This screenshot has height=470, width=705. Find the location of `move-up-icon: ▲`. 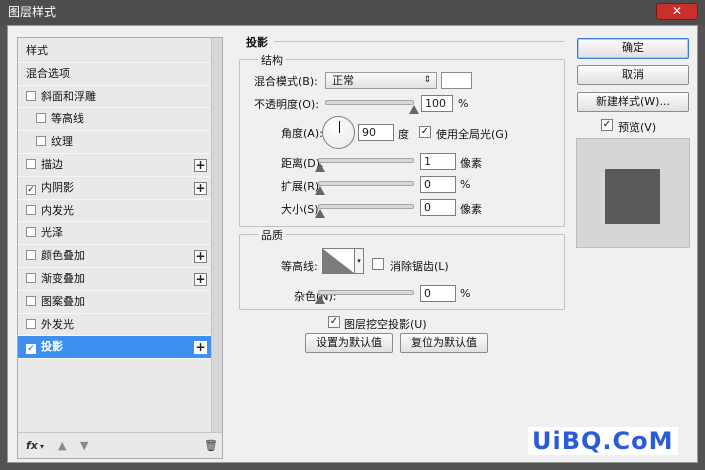

move-up-icon: ▲ is located at coordinates (62, 445).